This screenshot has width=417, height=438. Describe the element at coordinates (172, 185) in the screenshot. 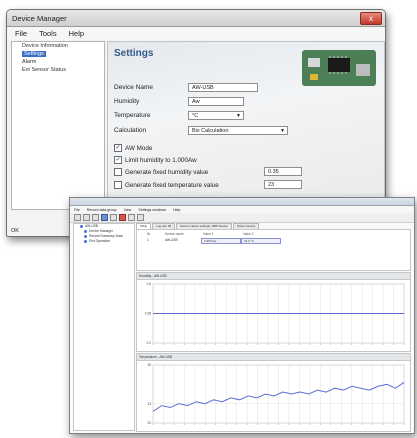

I see `fixed-temperature-label: Generate fixed temperature value` at that location.